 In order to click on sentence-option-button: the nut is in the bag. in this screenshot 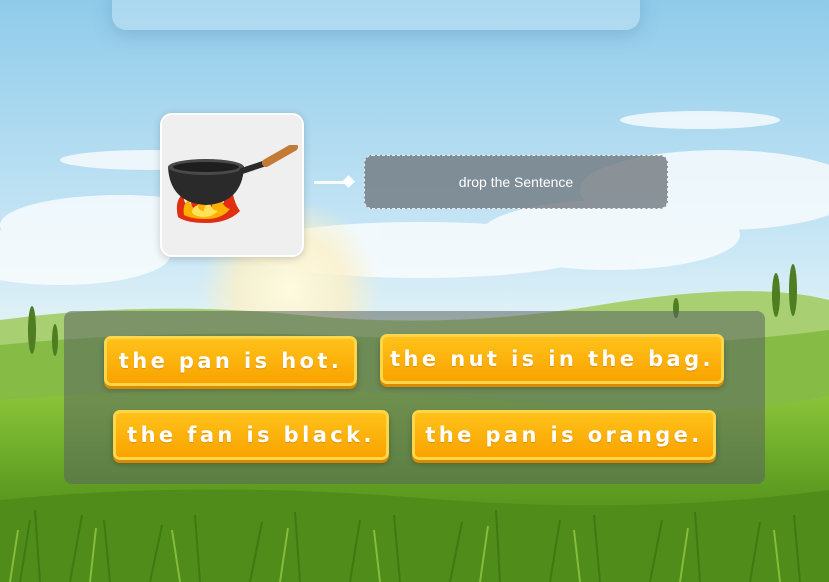, I will do `click(552, 359)`.